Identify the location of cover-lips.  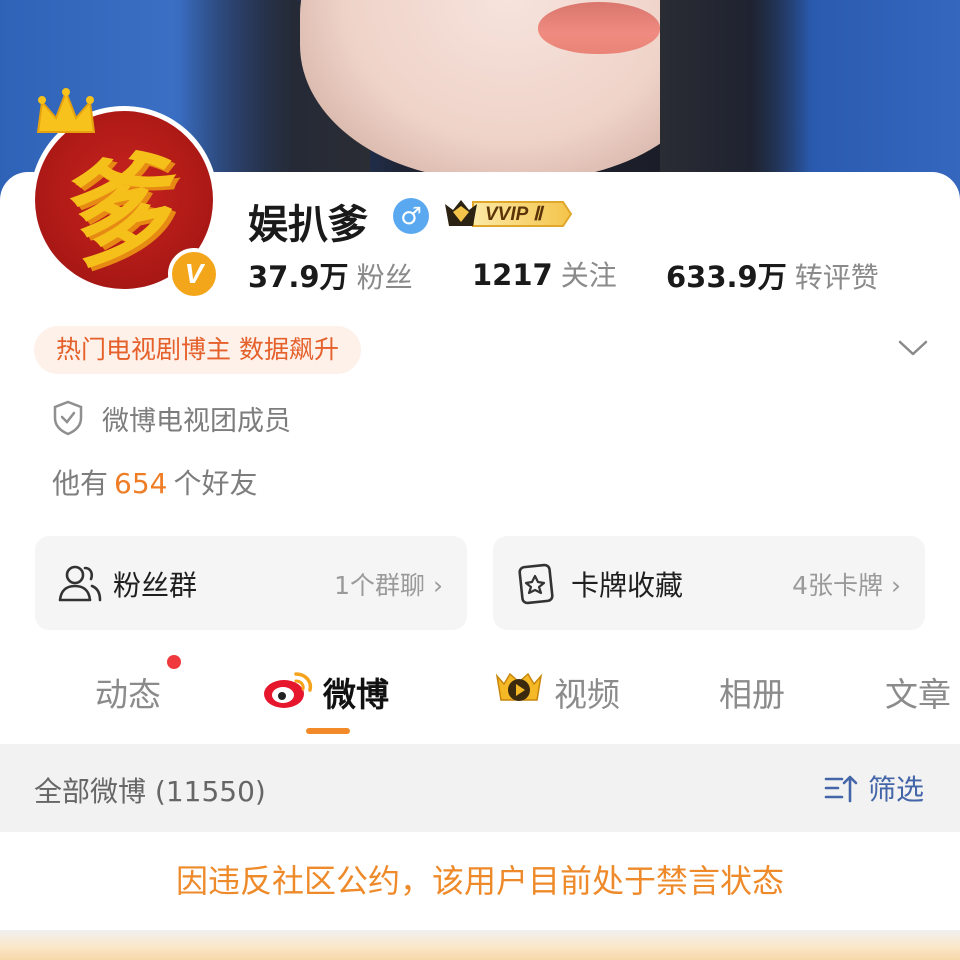
(599, 28).